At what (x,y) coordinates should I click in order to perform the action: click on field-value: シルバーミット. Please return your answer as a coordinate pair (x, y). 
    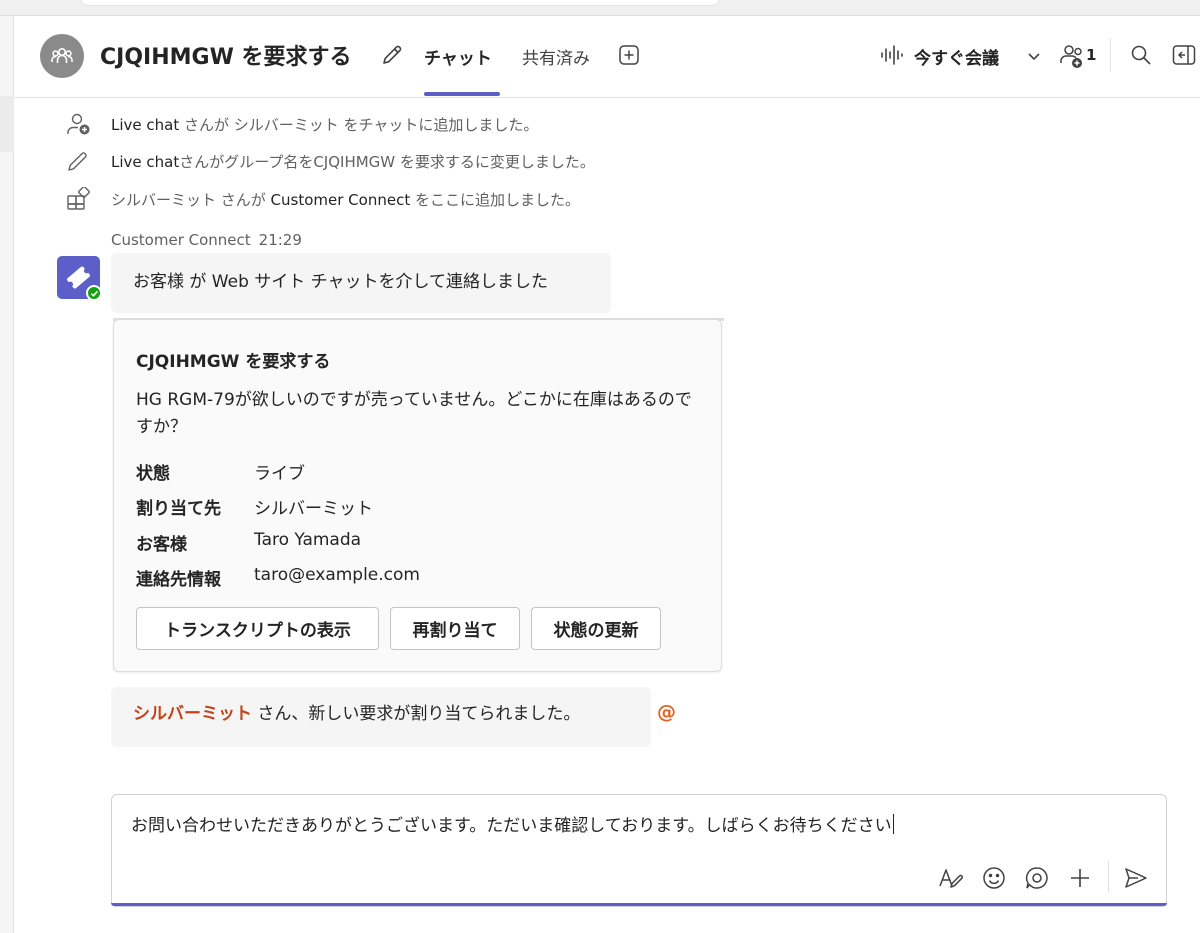
    Looking at the image, I should click on (313, 509).